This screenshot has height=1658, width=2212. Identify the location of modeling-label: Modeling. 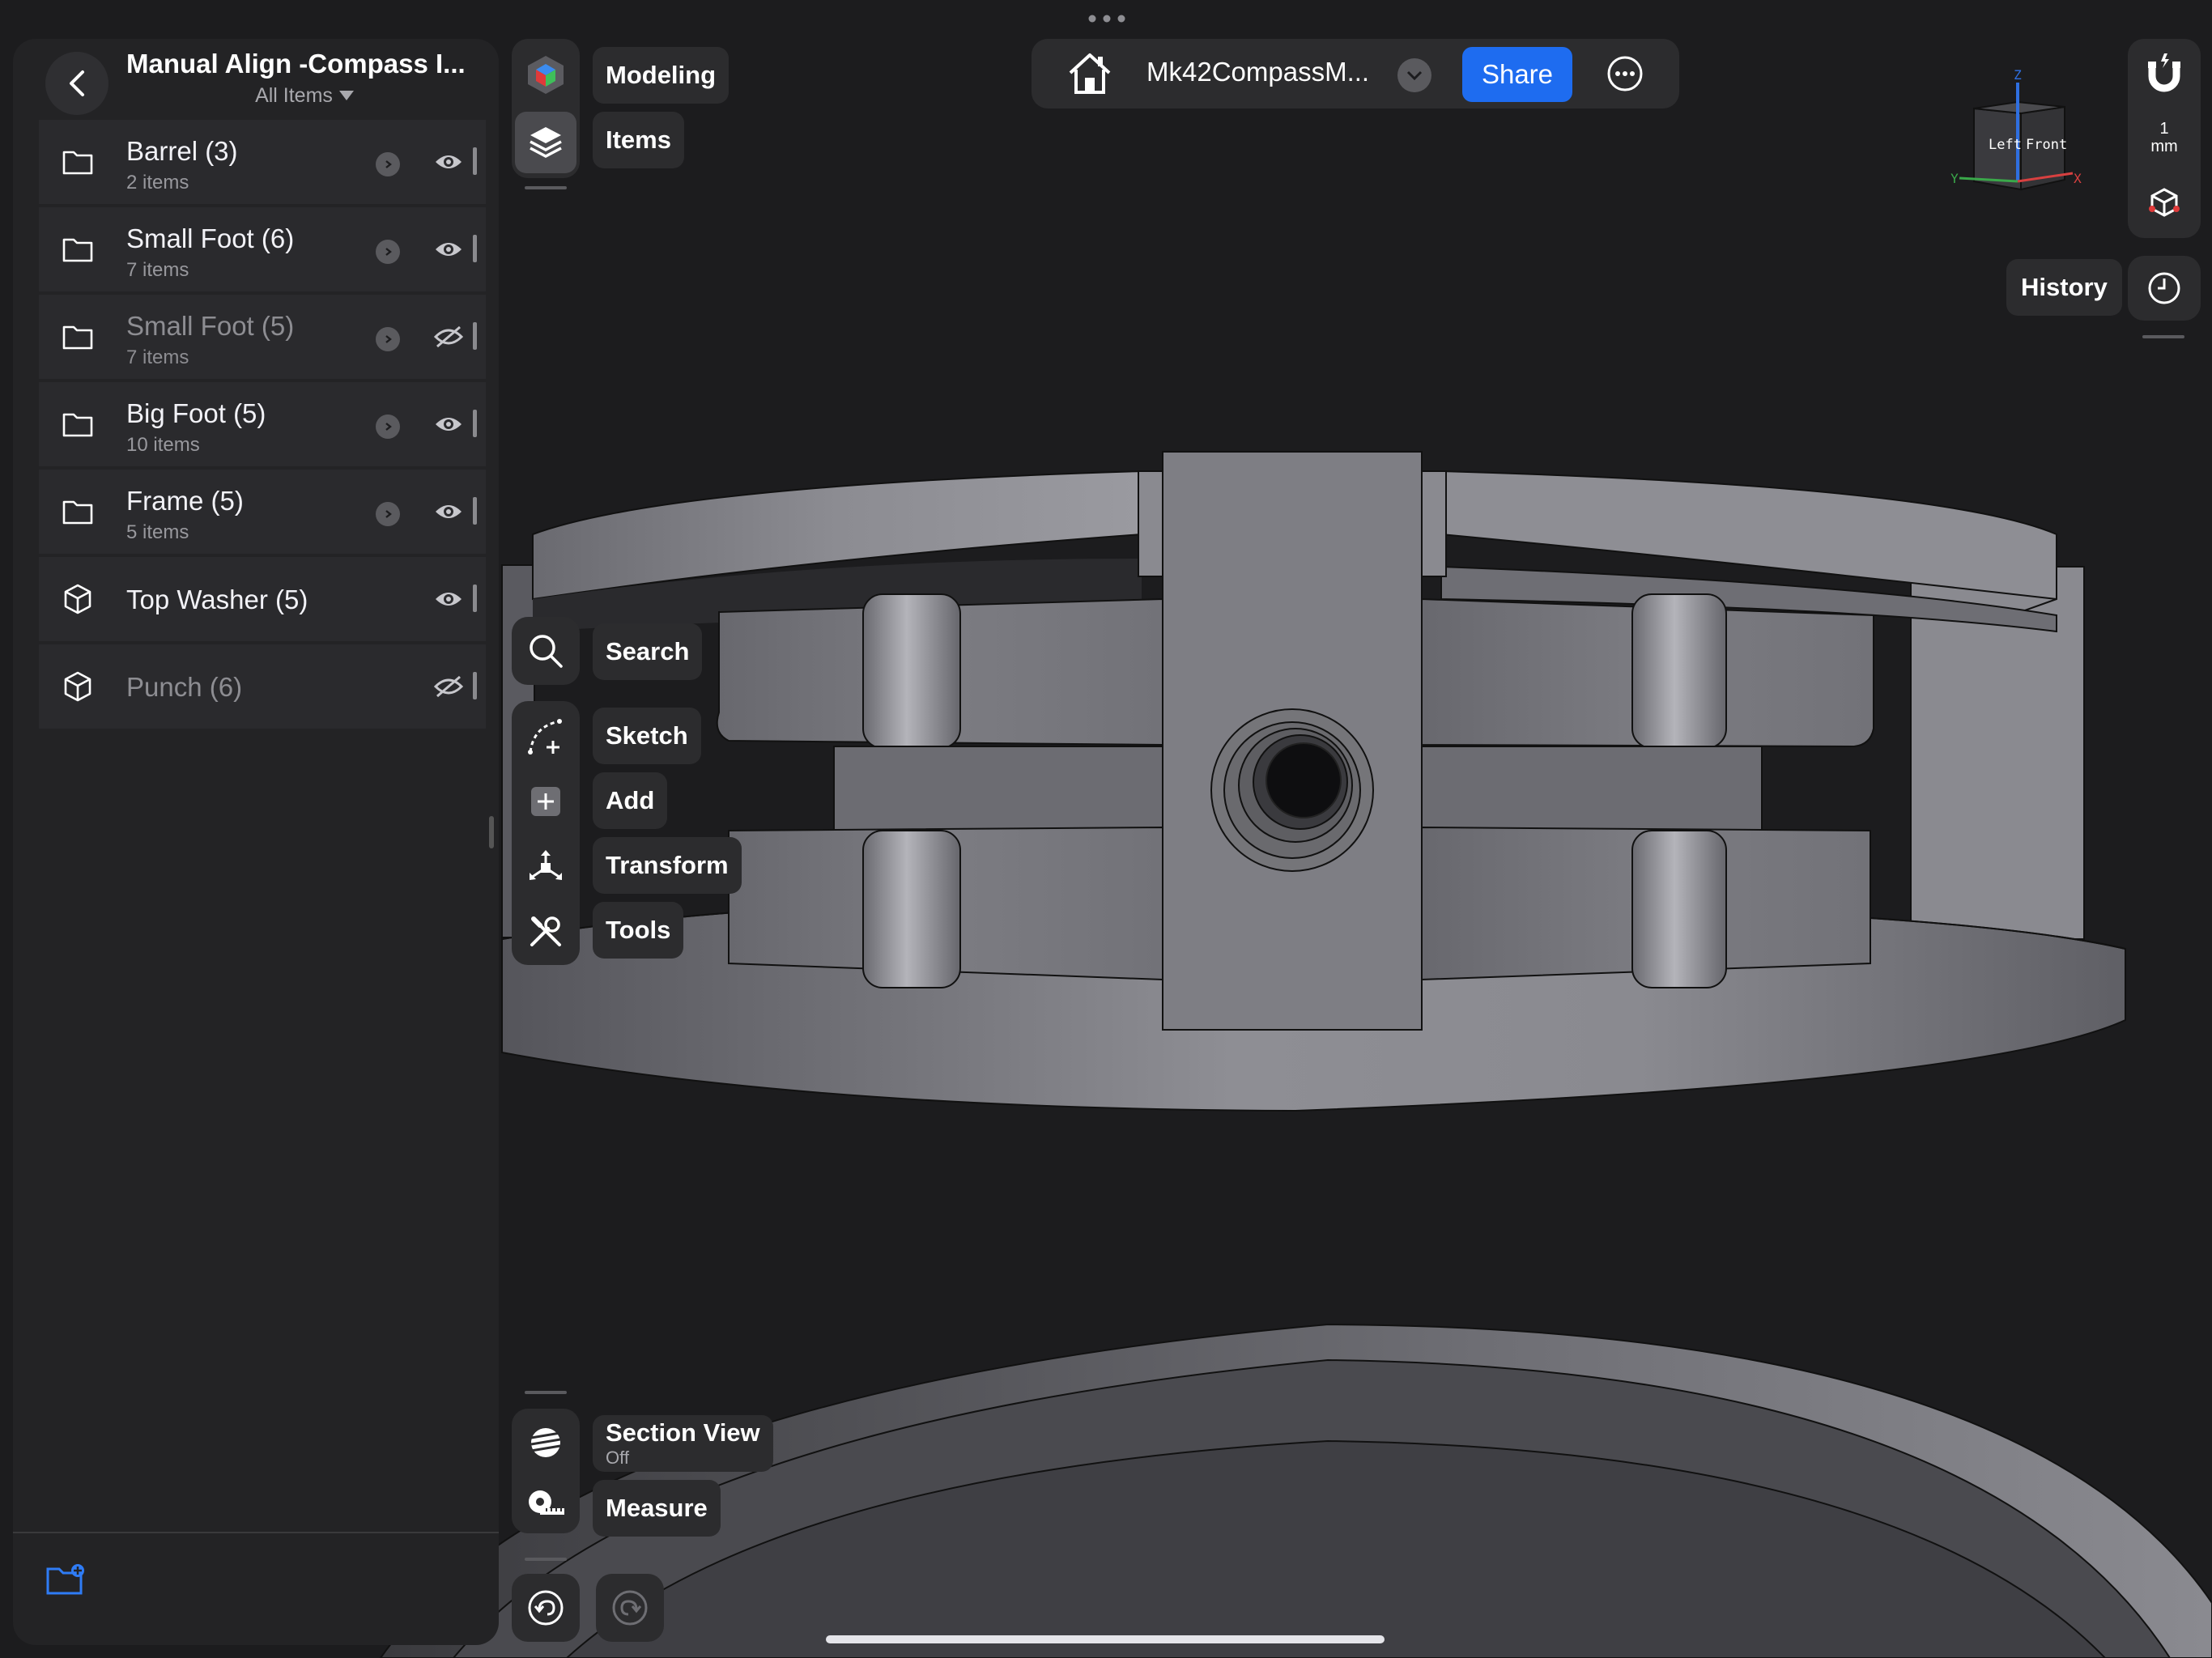
(661, 75).